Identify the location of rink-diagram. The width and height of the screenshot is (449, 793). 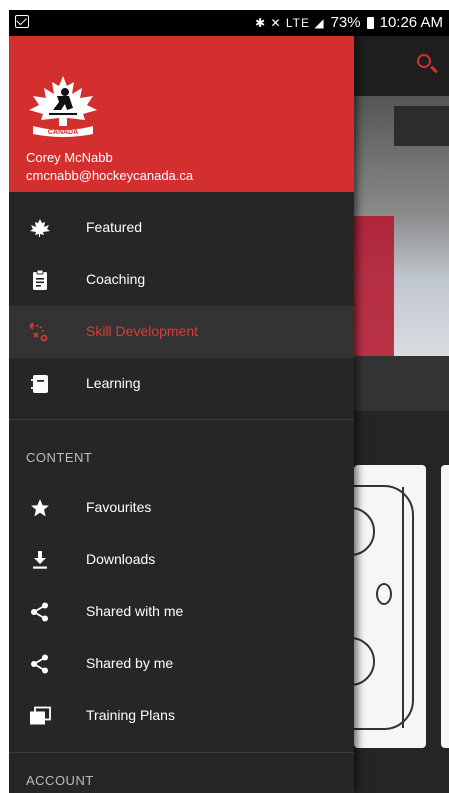
(384, 607).